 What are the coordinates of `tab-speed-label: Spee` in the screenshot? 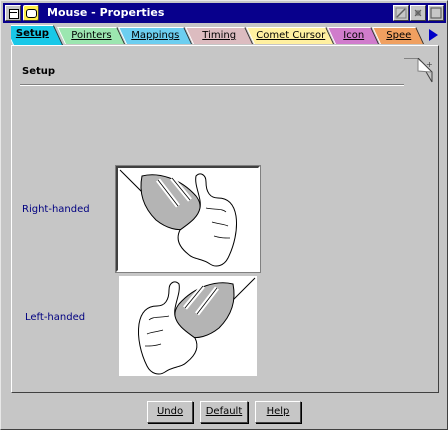 It's located at (398, 35).